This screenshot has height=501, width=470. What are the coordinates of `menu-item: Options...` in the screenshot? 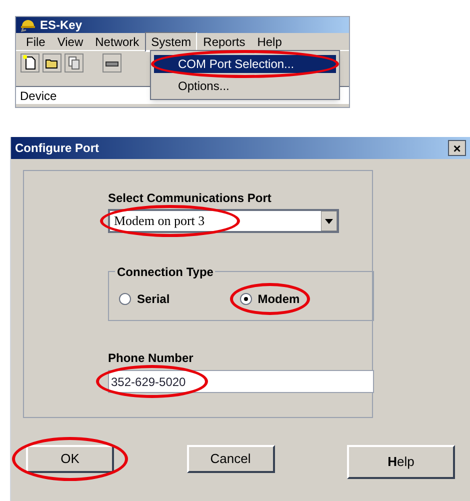 It's located at (245, 86).